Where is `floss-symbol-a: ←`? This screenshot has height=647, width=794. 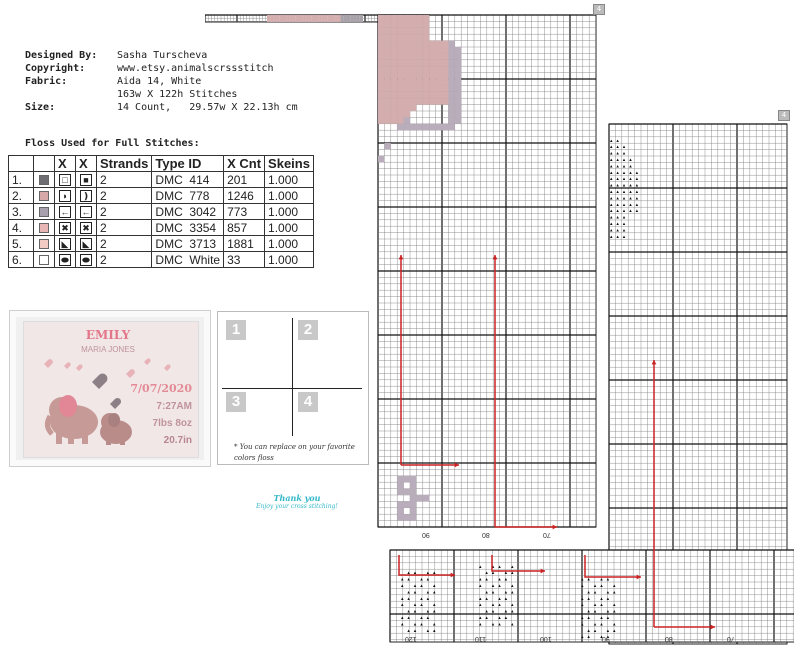 floss-symbol-a: ← is located at coordinates (65, 211).